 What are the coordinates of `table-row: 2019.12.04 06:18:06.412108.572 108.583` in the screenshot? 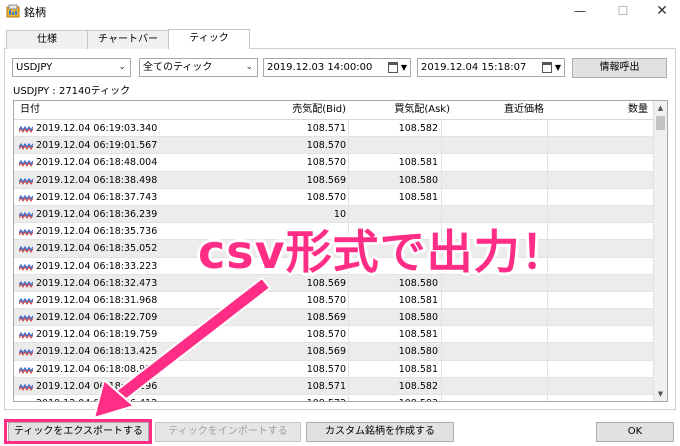 It's located at (334, 398).